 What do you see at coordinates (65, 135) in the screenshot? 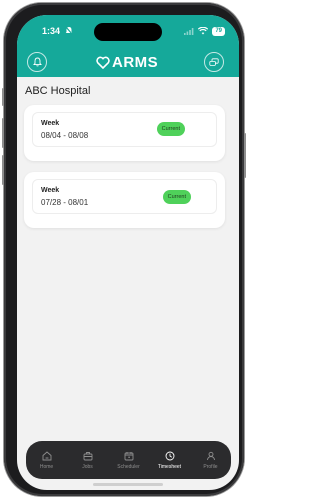
I see `week-range: 08/04 - 08/08` at bounding box center [65, 135].